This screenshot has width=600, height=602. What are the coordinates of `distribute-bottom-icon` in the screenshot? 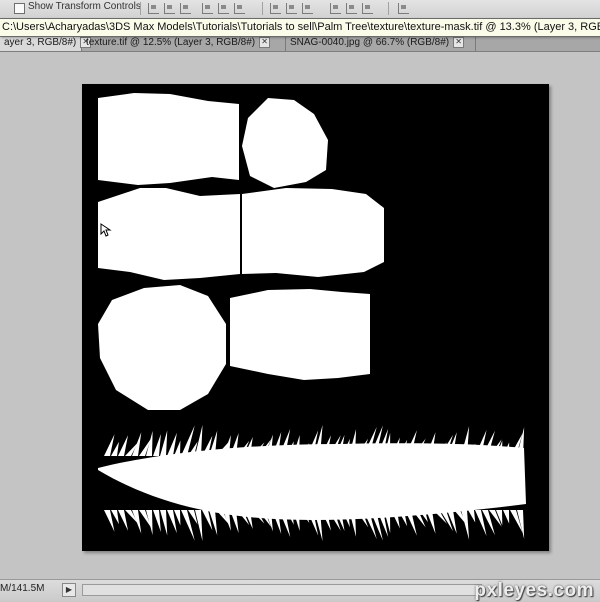 It's located at (307, 8).